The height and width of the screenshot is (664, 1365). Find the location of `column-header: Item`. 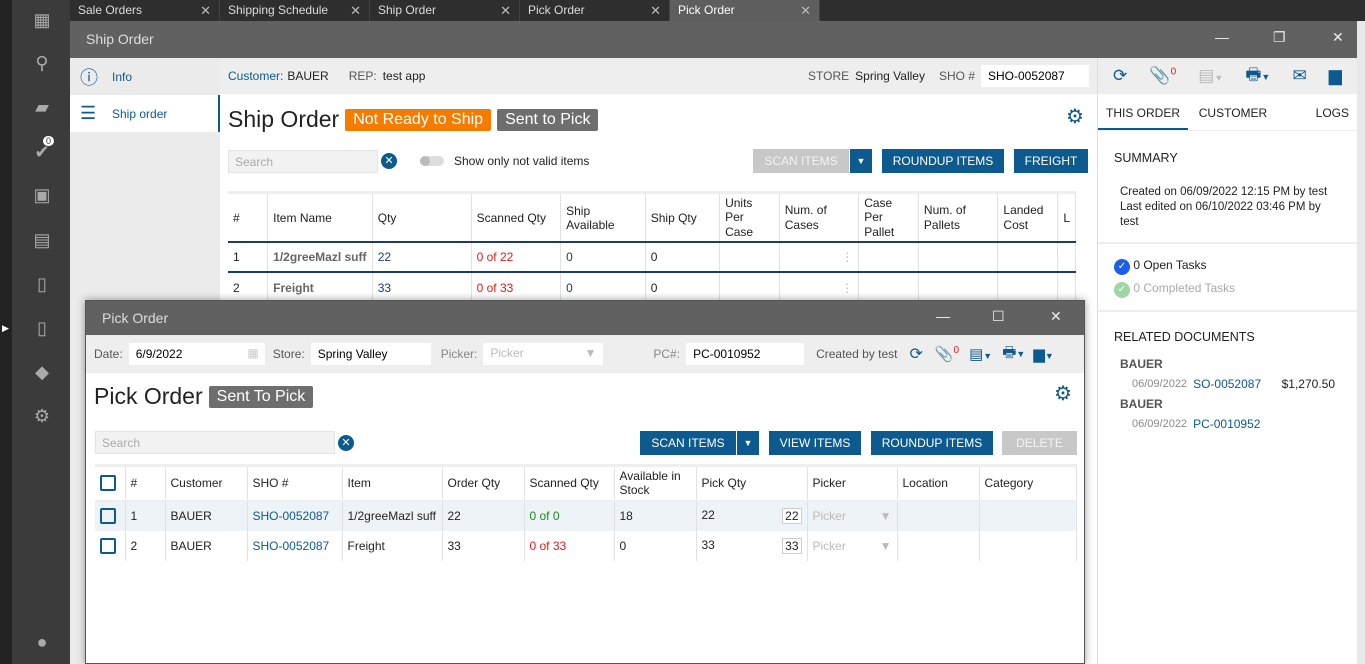

column-header: Item is located at coordinates (392, 483).